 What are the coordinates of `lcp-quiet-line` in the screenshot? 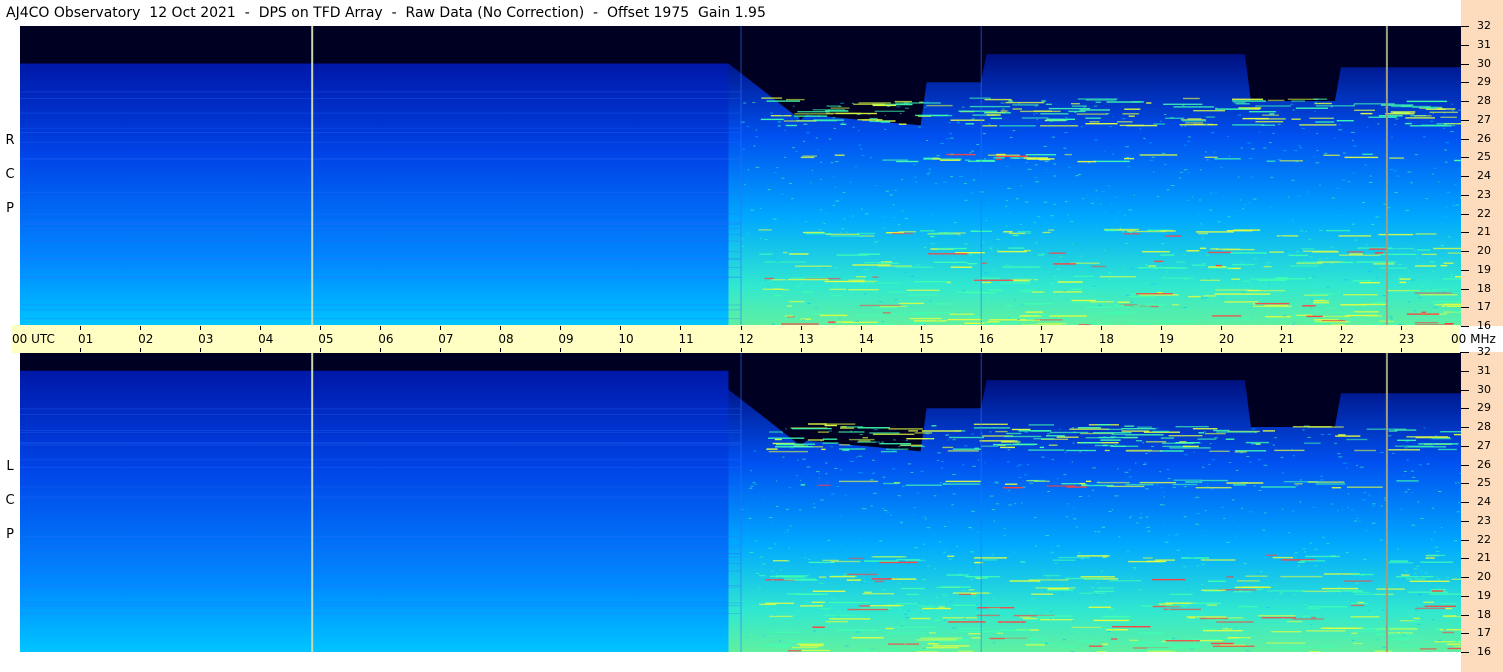 It's located at (380, 432).